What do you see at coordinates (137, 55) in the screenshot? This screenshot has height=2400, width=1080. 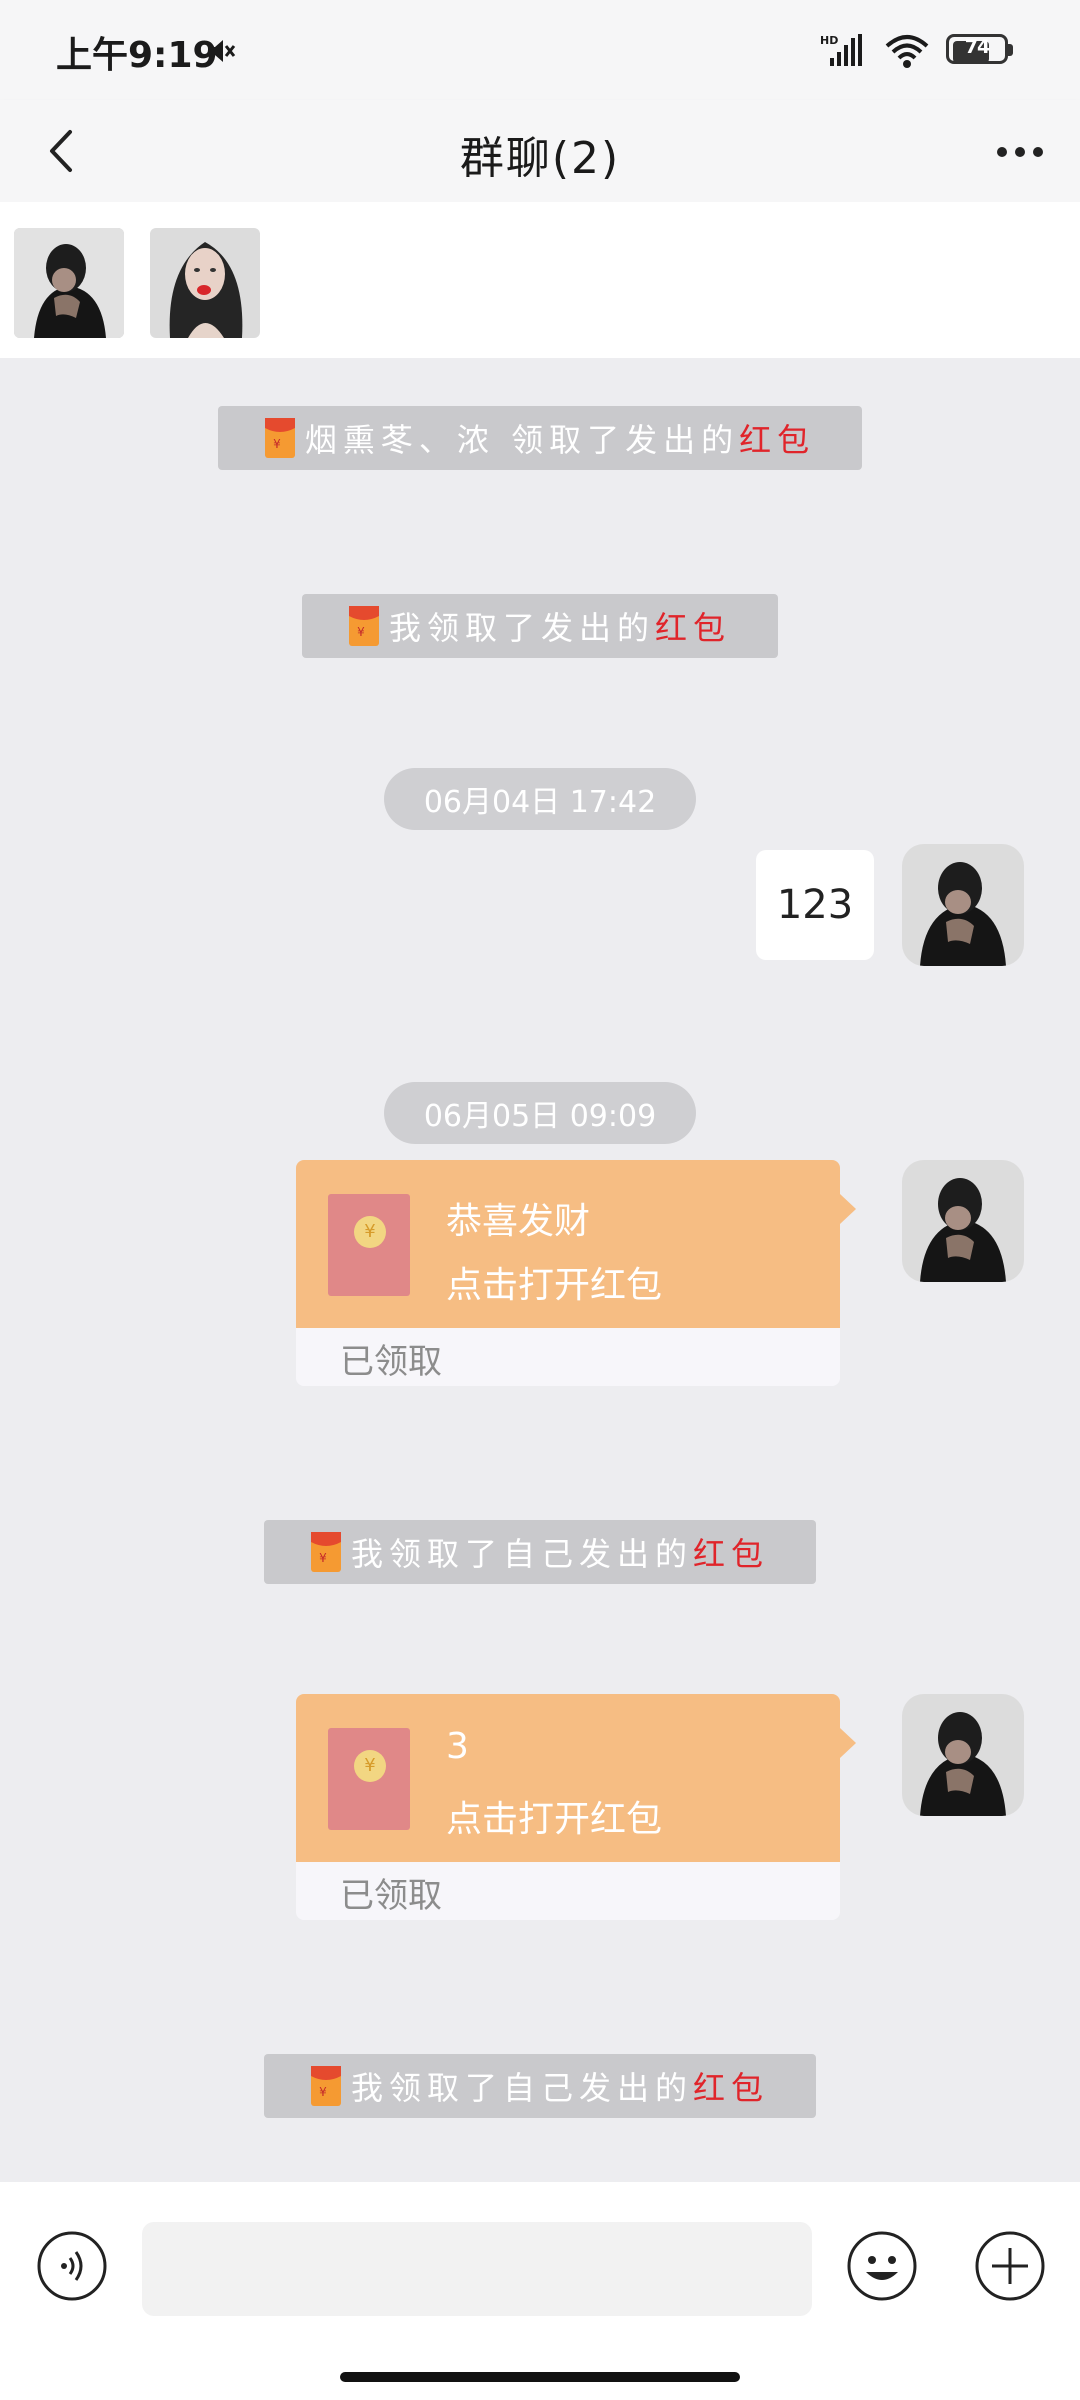 I see `status-time: 上午9:19` at bounding box center [137, 55].